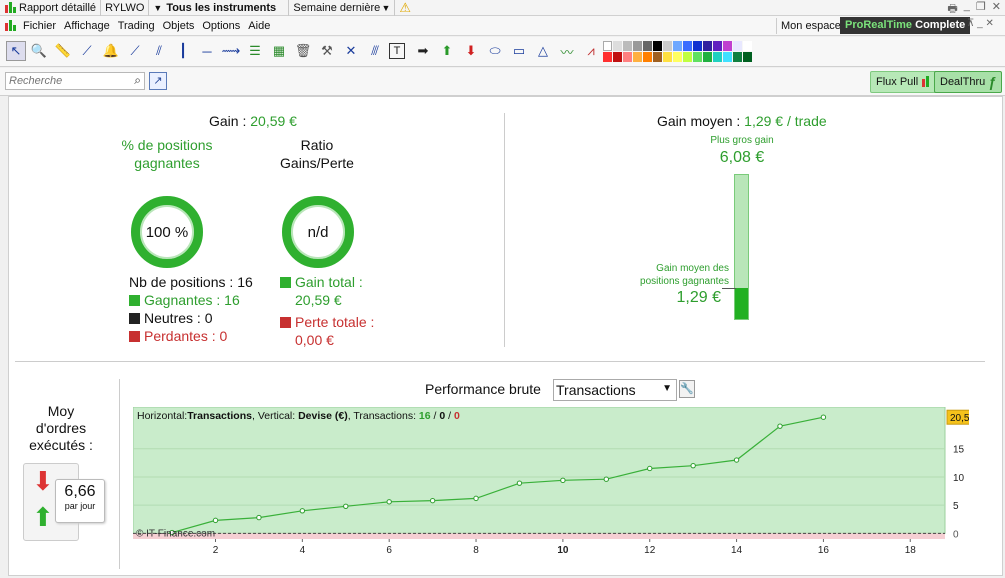 The height and width of the screenshot is (578, 1005). I want to click on zigzag-icon: ⩘, so click(591, 51).